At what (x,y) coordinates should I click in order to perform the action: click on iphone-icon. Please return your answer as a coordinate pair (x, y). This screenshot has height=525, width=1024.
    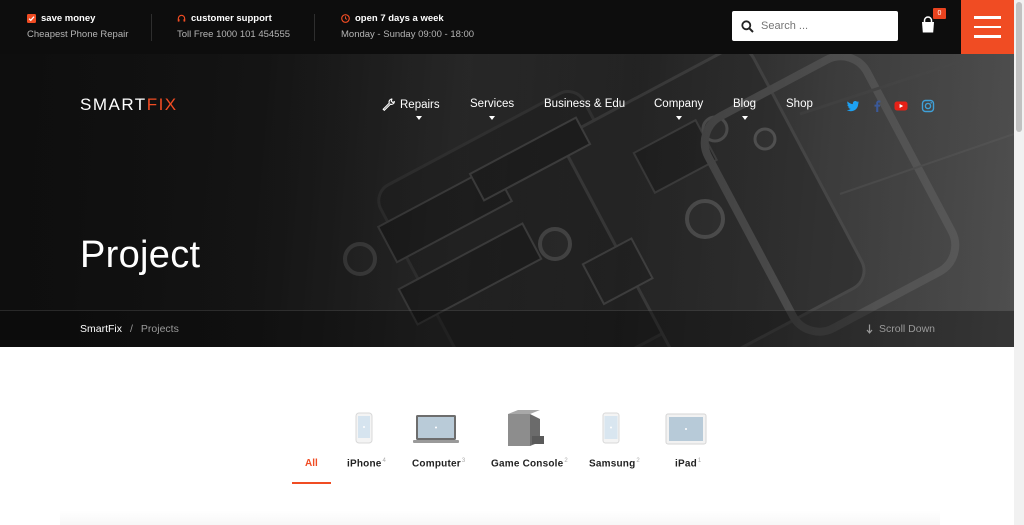
    Looking at the image, I should click on (364, 428).